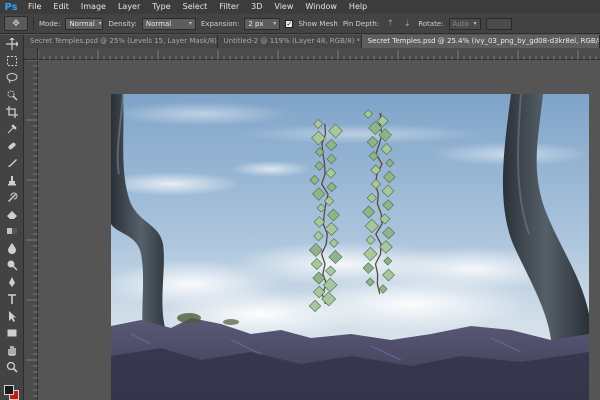 This screenshot has height=400, width=600. I want to click on eraser-tool, so click(12, 213).